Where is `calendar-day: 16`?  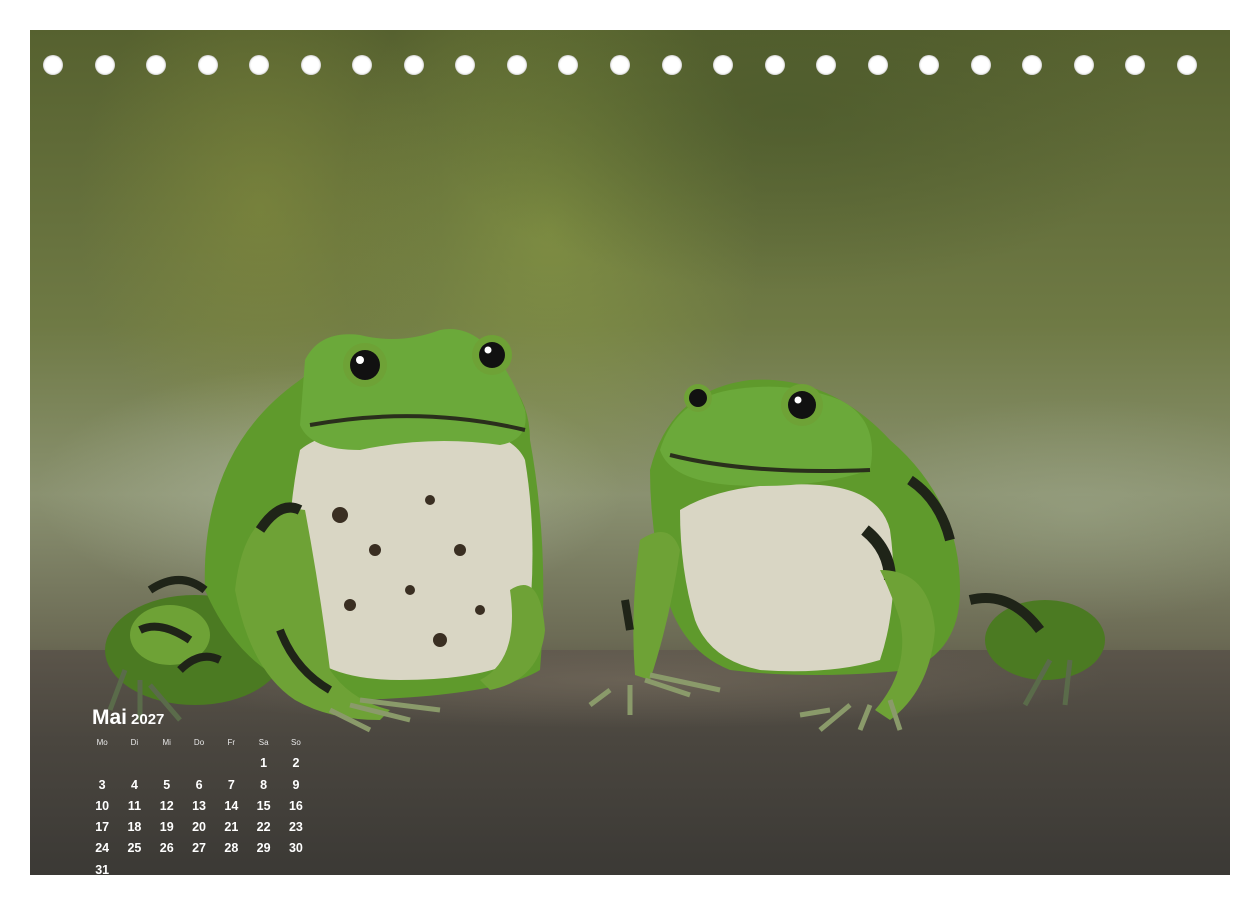 calendar-day: 16 is located at coordinates (295, 805).